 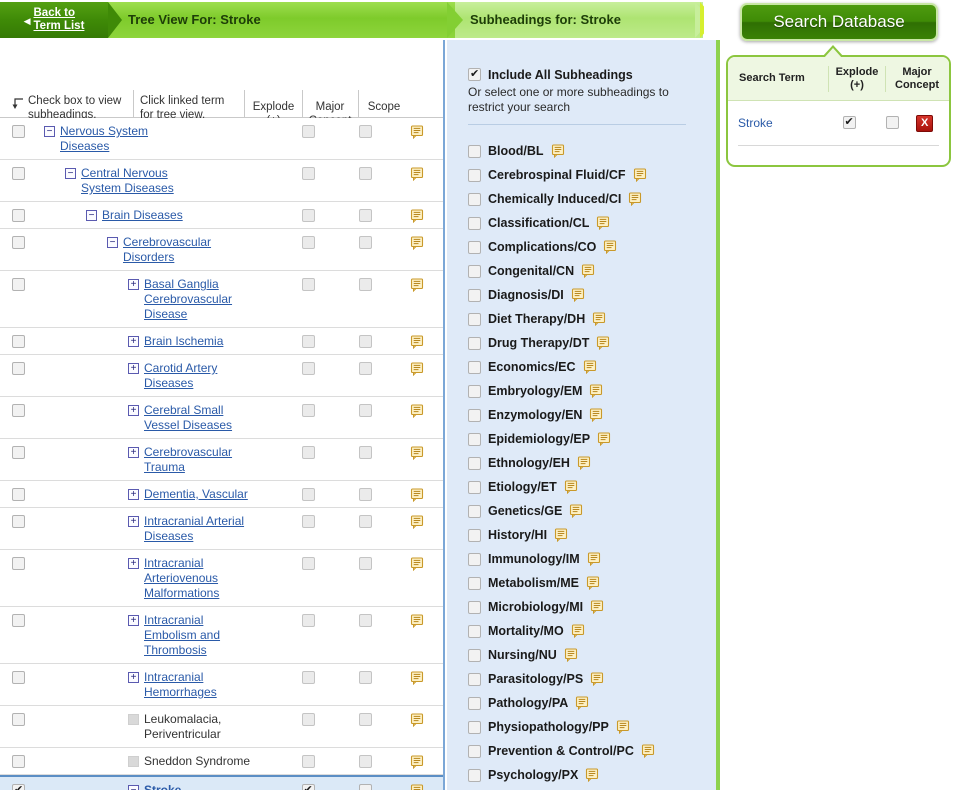 What do you see at coordinates (849, 122) in the screenshot?
I see `search-term-explode-checkbox` at bounding box center [849, 122].